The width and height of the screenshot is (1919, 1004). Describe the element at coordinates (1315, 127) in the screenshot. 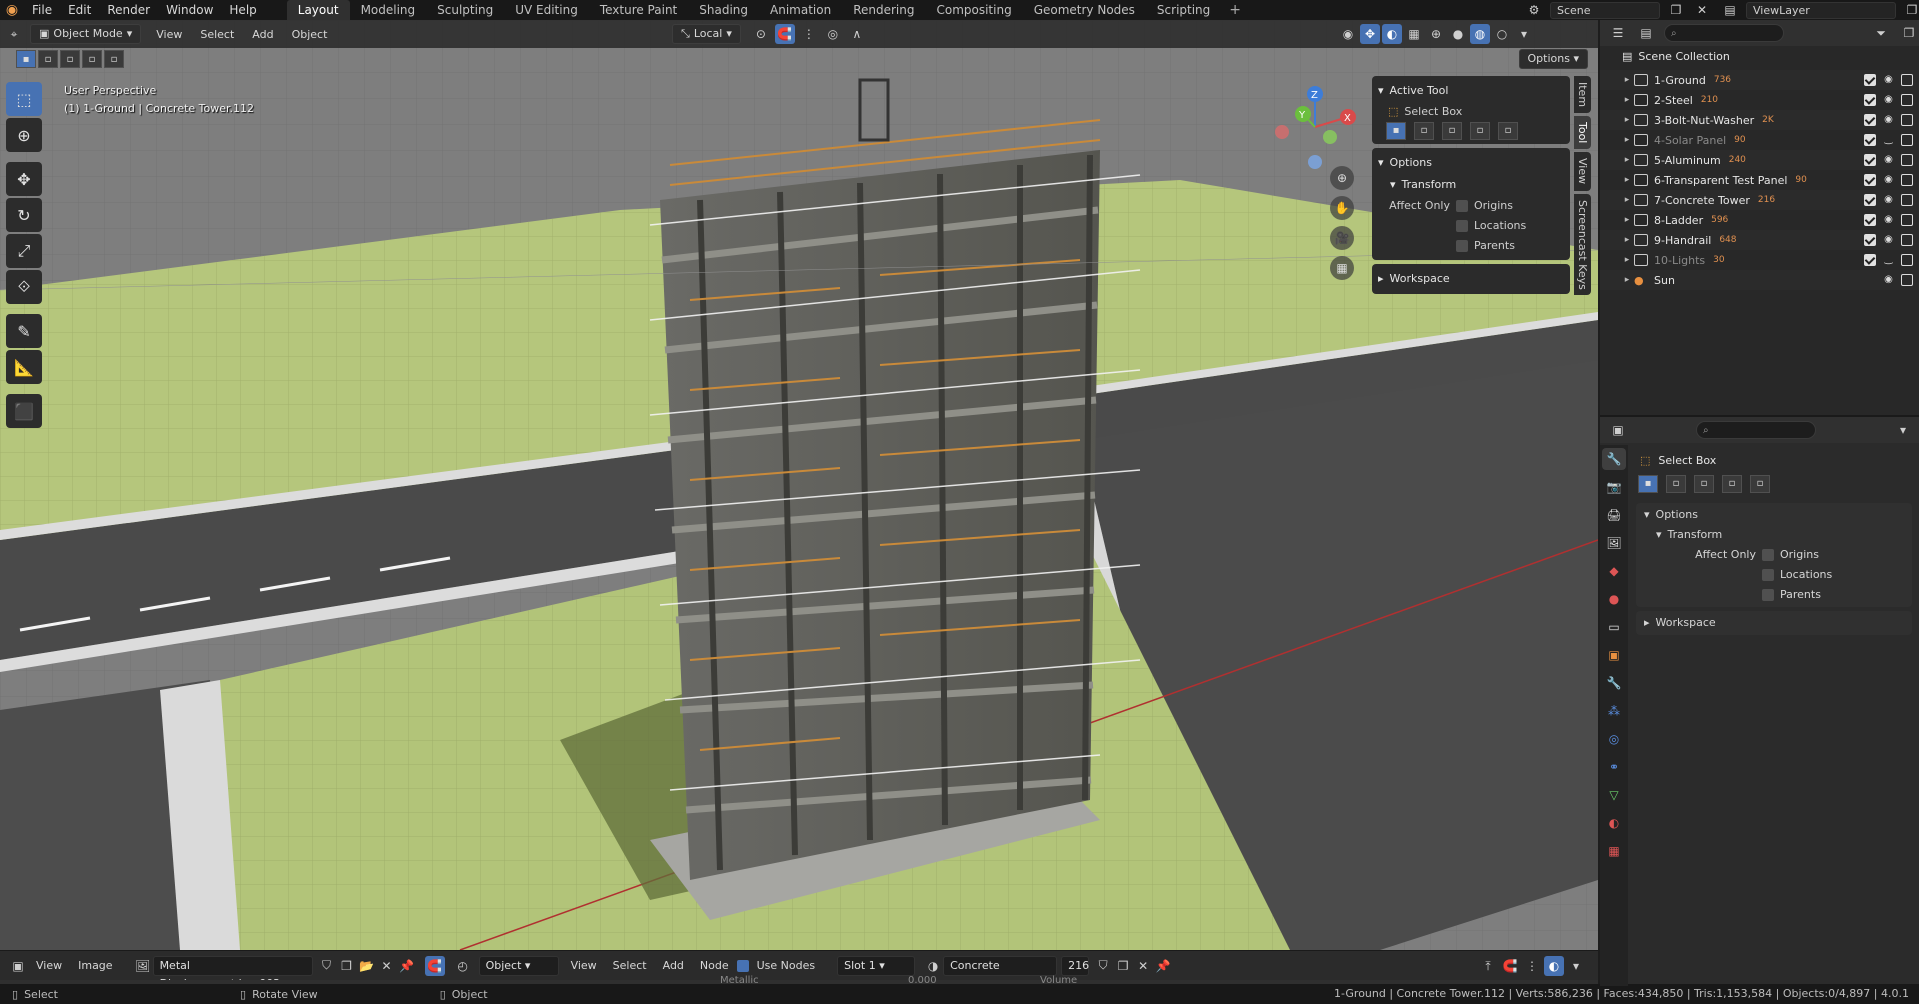

I see `navigation-gizmo: Z X Y` at that location.